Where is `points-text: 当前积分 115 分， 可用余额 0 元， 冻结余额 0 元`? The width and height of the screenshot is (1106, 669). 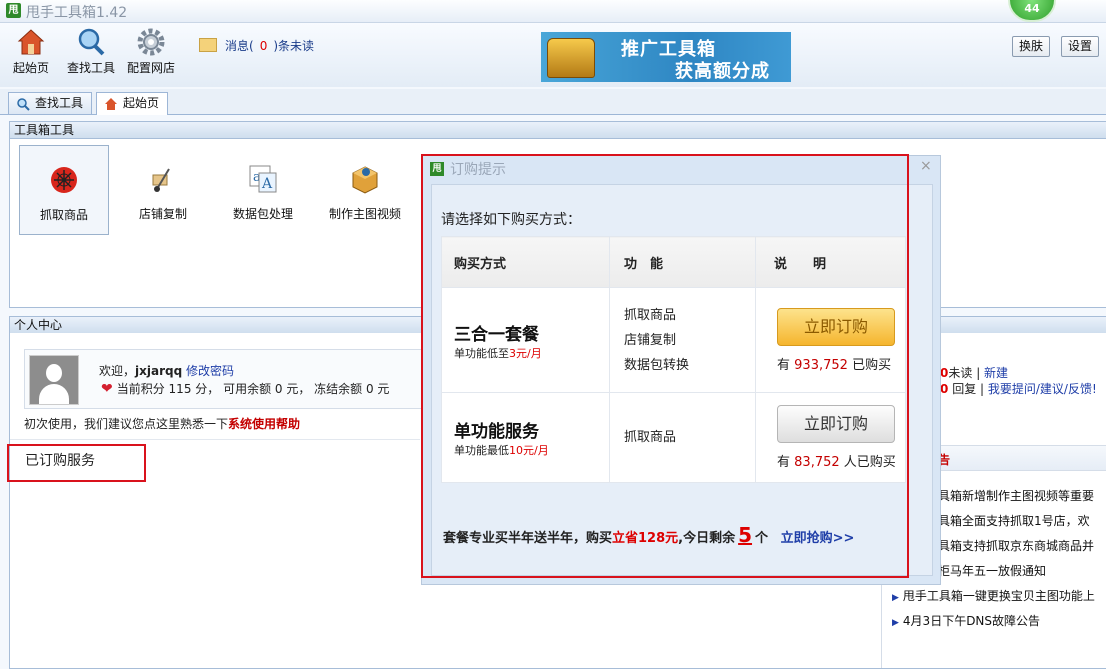 points-text: 当前积分 115 分， 可用余额 0 元， 冻结余额 0 元 is located at coordinates (253, 389).